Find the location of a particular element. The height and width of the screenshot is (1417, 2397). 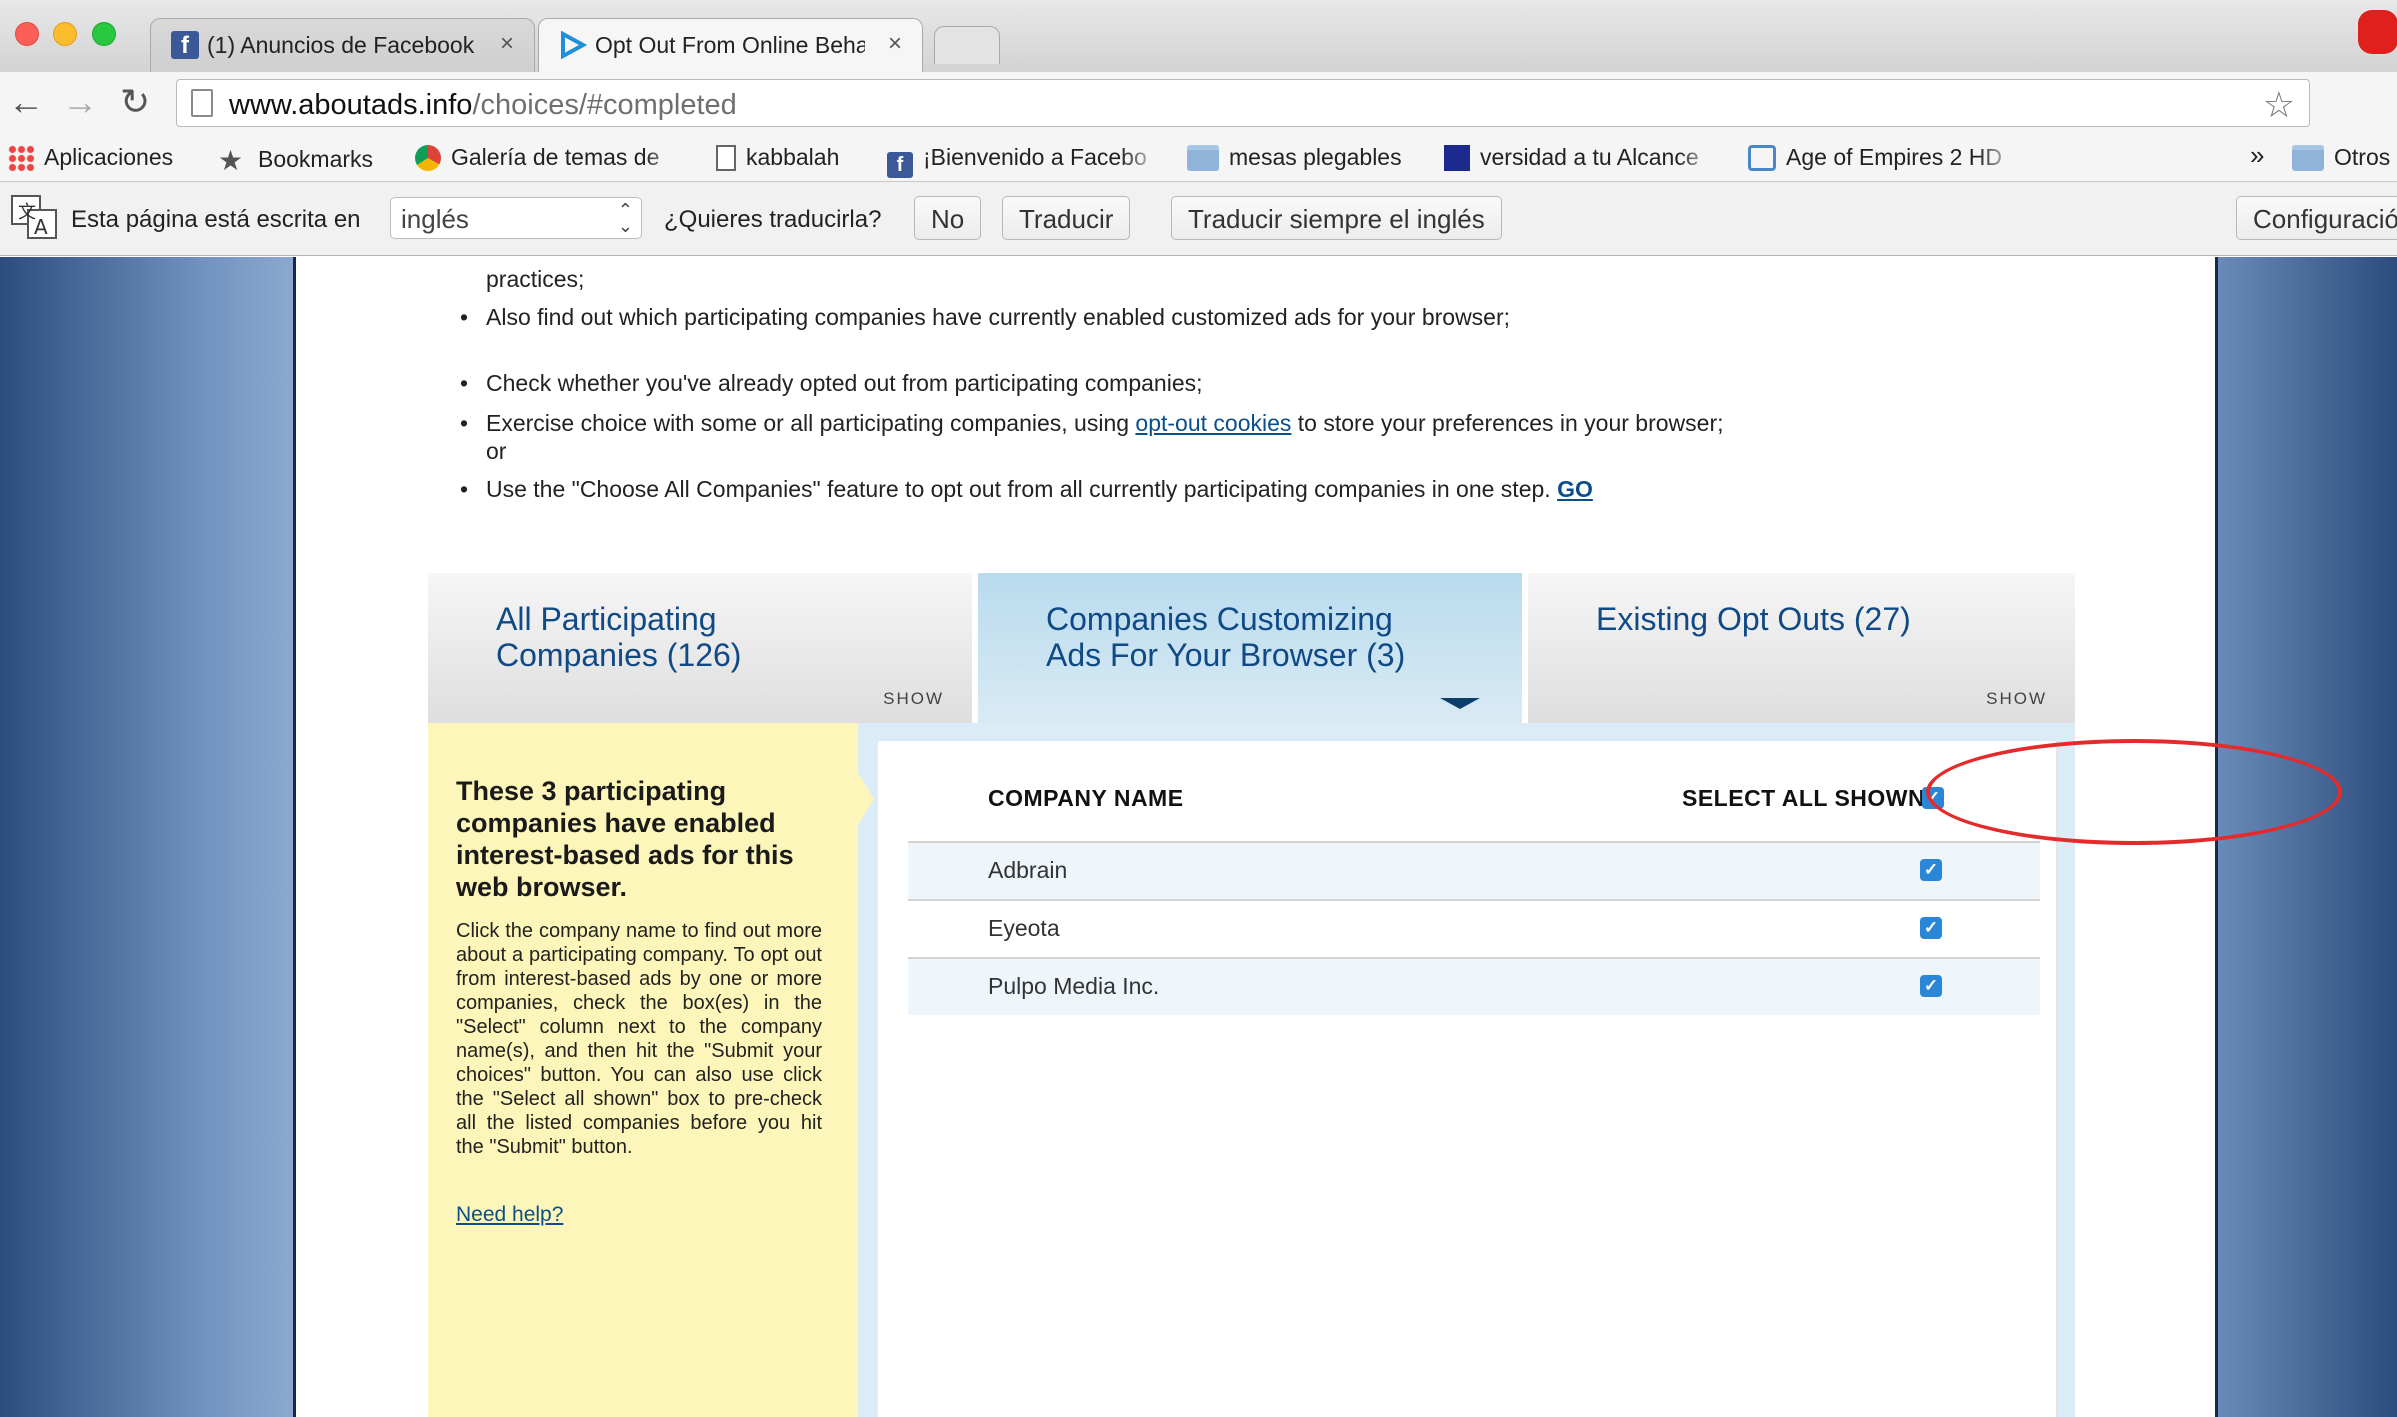

bookmark-star-icon: ☆ is located at coordinates (2279, 105).